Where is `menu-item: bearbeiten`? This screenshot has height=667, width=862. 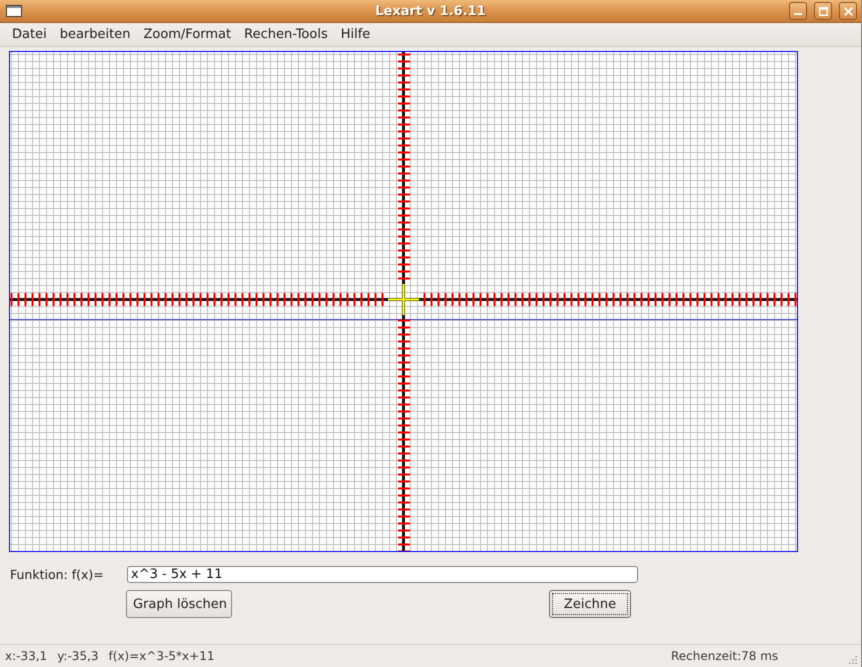
menu-item: bearbeiten is located at coordinates (95, 34).